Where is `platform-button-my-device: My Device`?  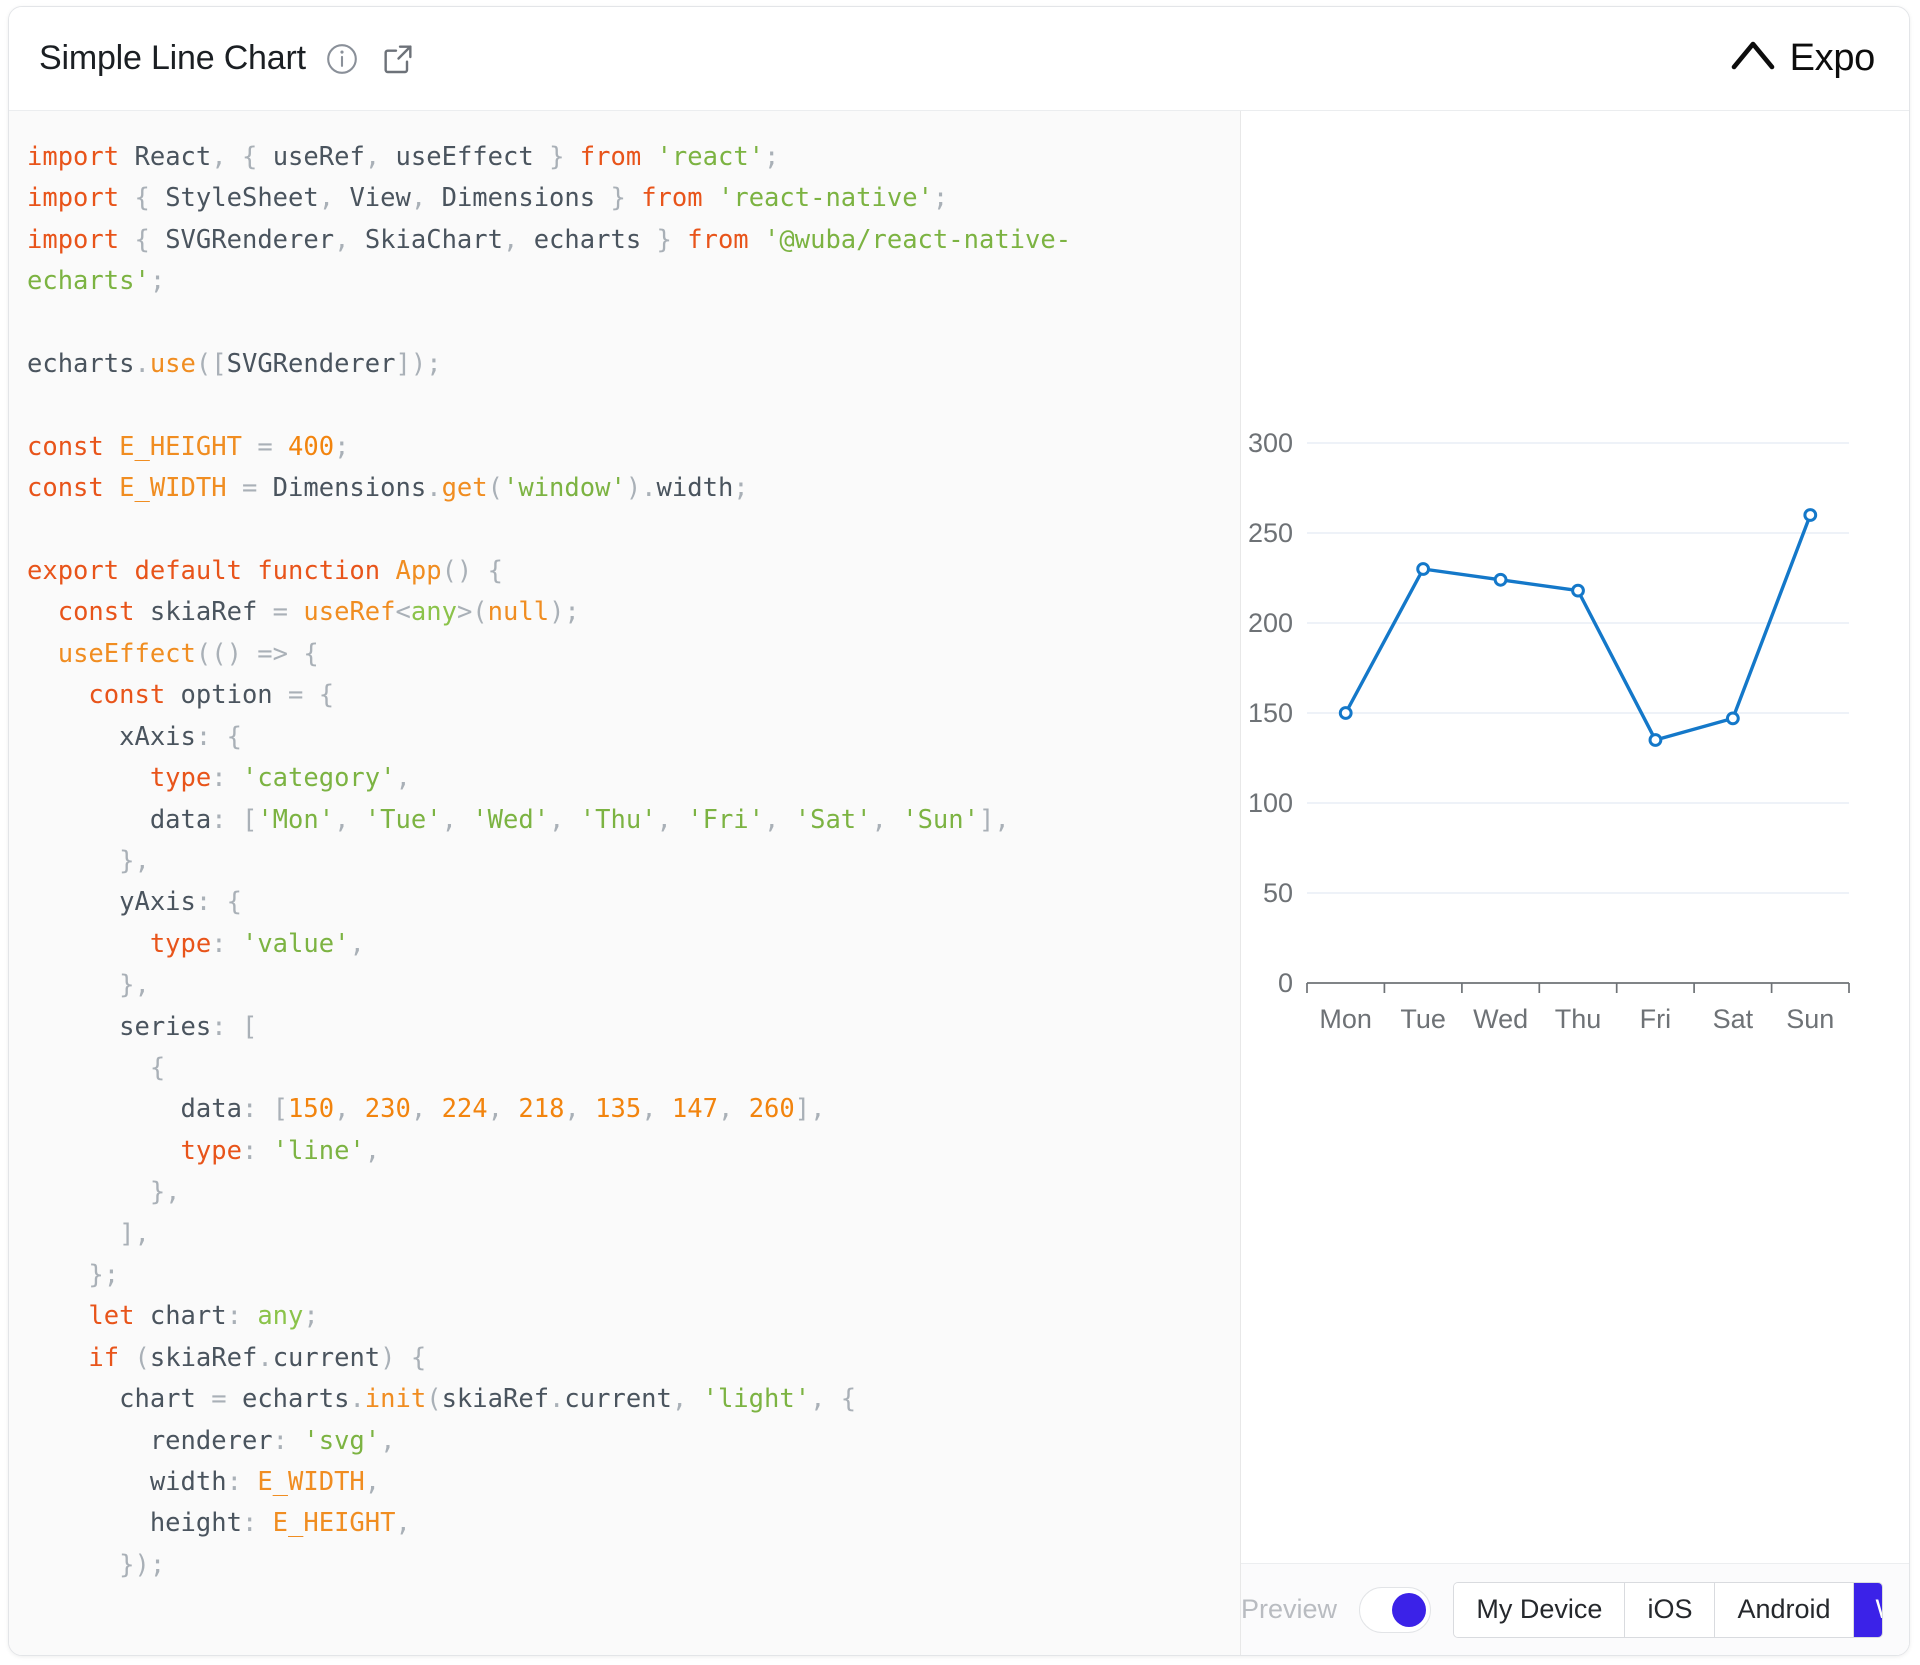 platform-button-my-device: My Device is located at coordinates (1540, 1609).